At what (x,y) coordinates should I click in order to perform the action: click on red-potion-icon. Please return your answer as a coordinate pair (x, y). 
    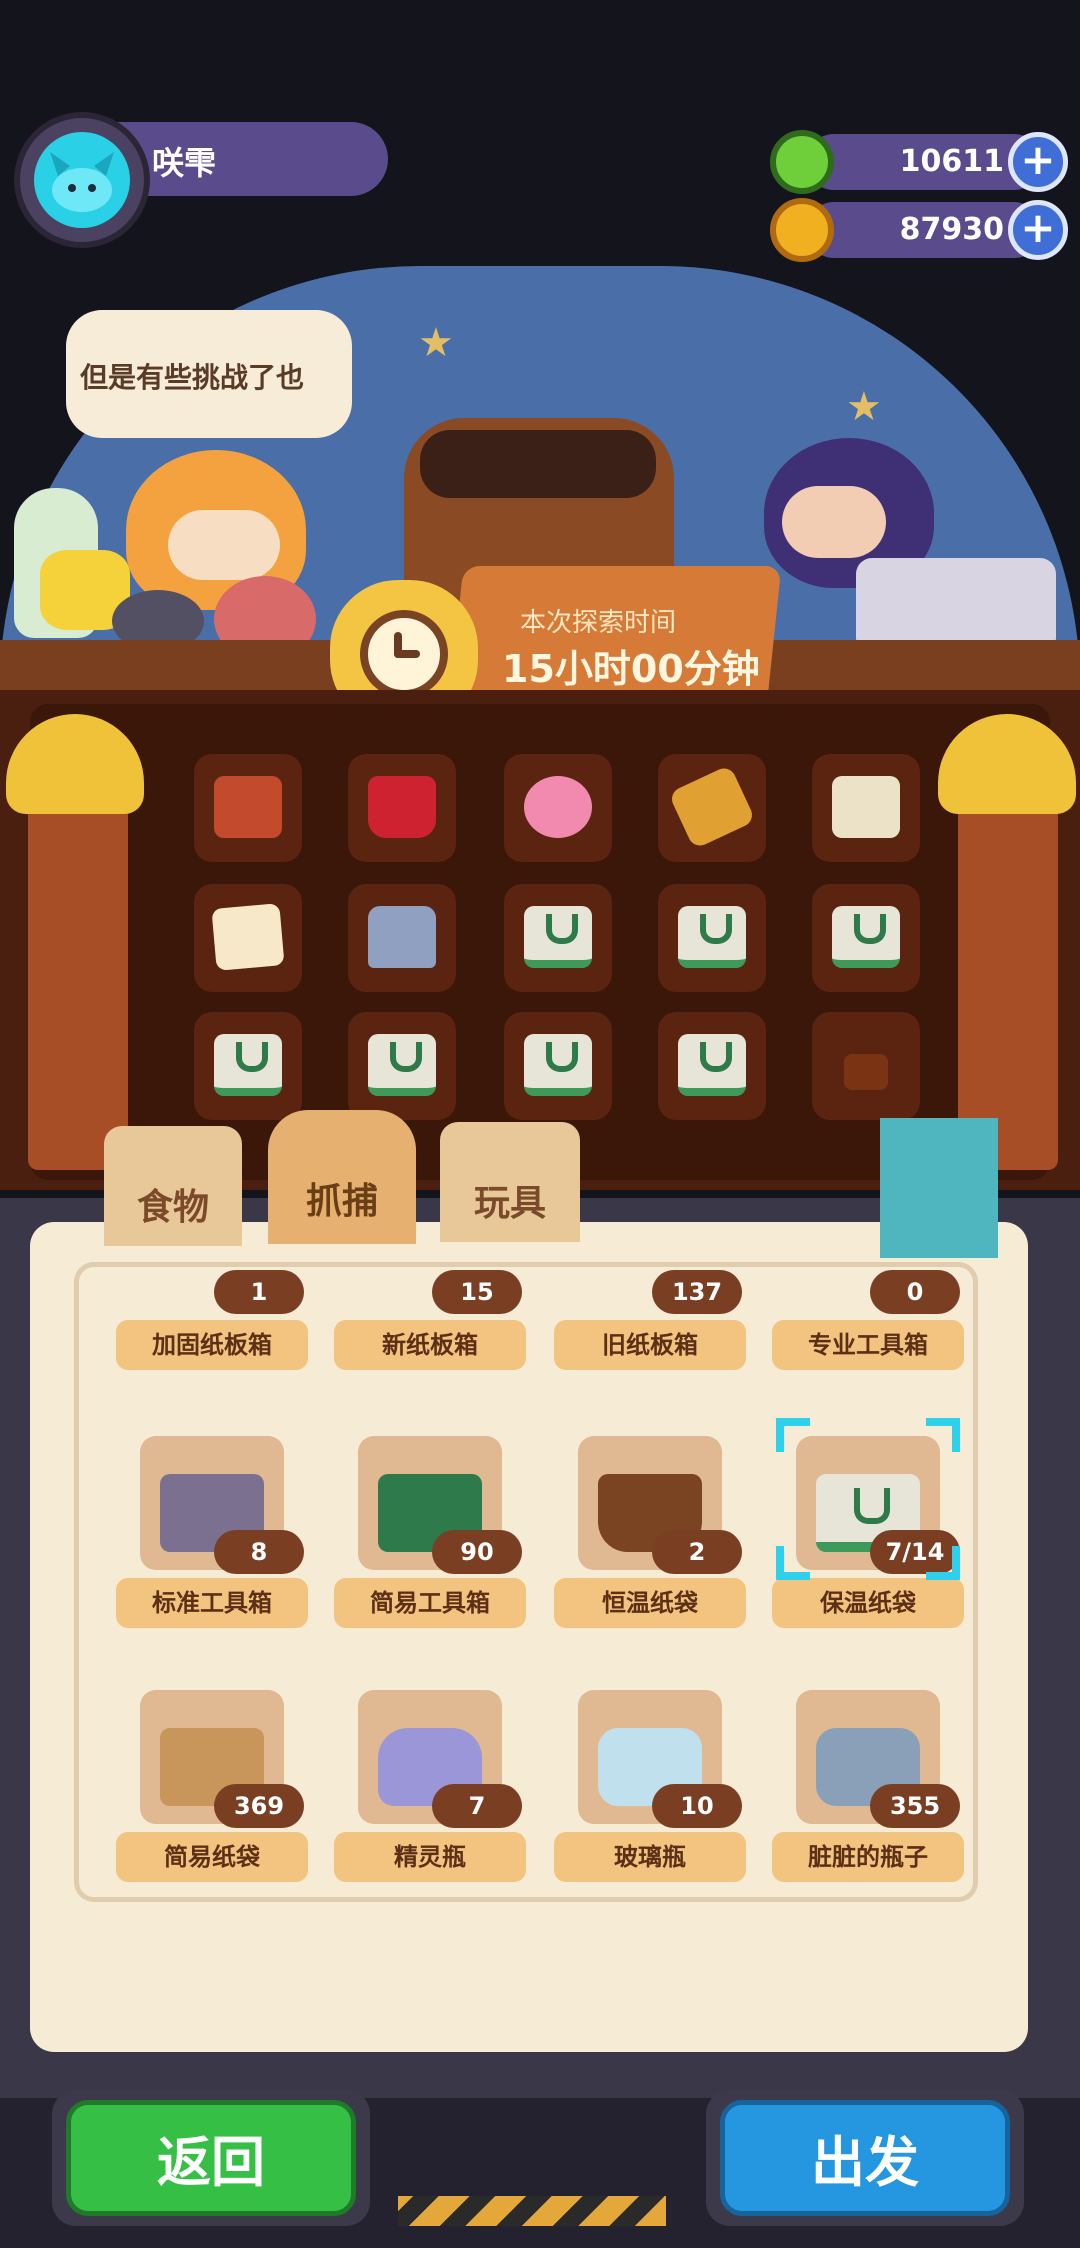
    Looking at the image, I should click on (402, 807).